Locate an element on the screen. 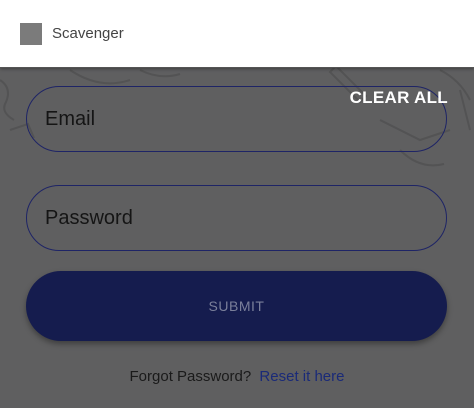 The height and width of the screenshot is (408, 474). app-icon is located at coordinates (31, 33).